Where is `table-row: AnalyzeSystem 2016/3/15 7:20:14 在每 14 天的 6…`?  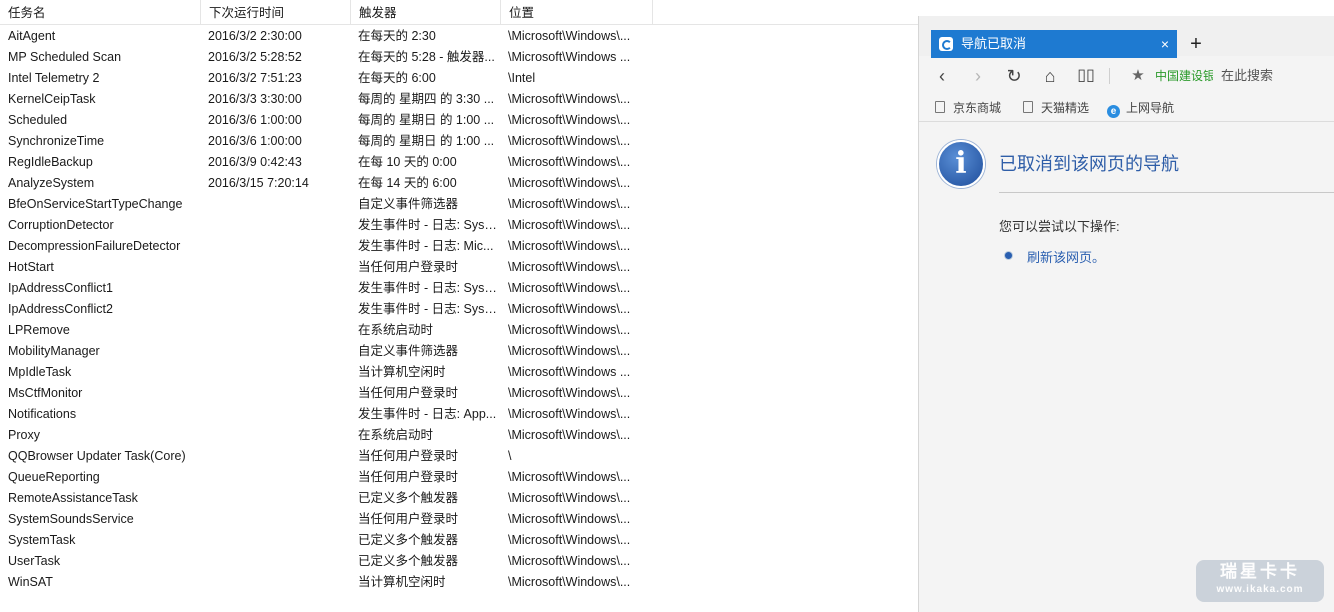 table-row: AnalyzeSystem 2016/3/15 7:20:14 在每 14 天的 6… is located at coordinates (459, 183).